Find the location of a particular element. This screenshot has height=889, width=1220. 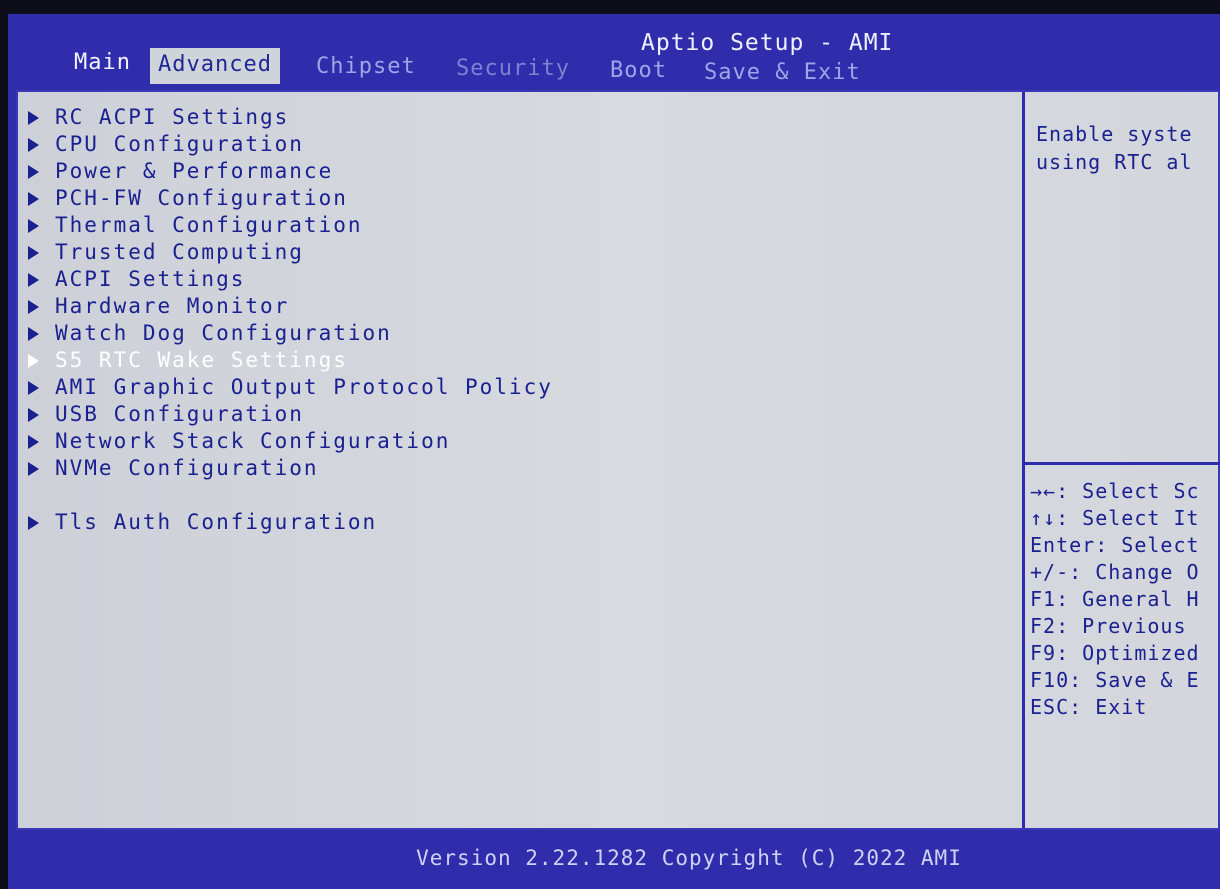

menu-item-acpi-settings: ACPI Settings is located at coordinates (290, 279).